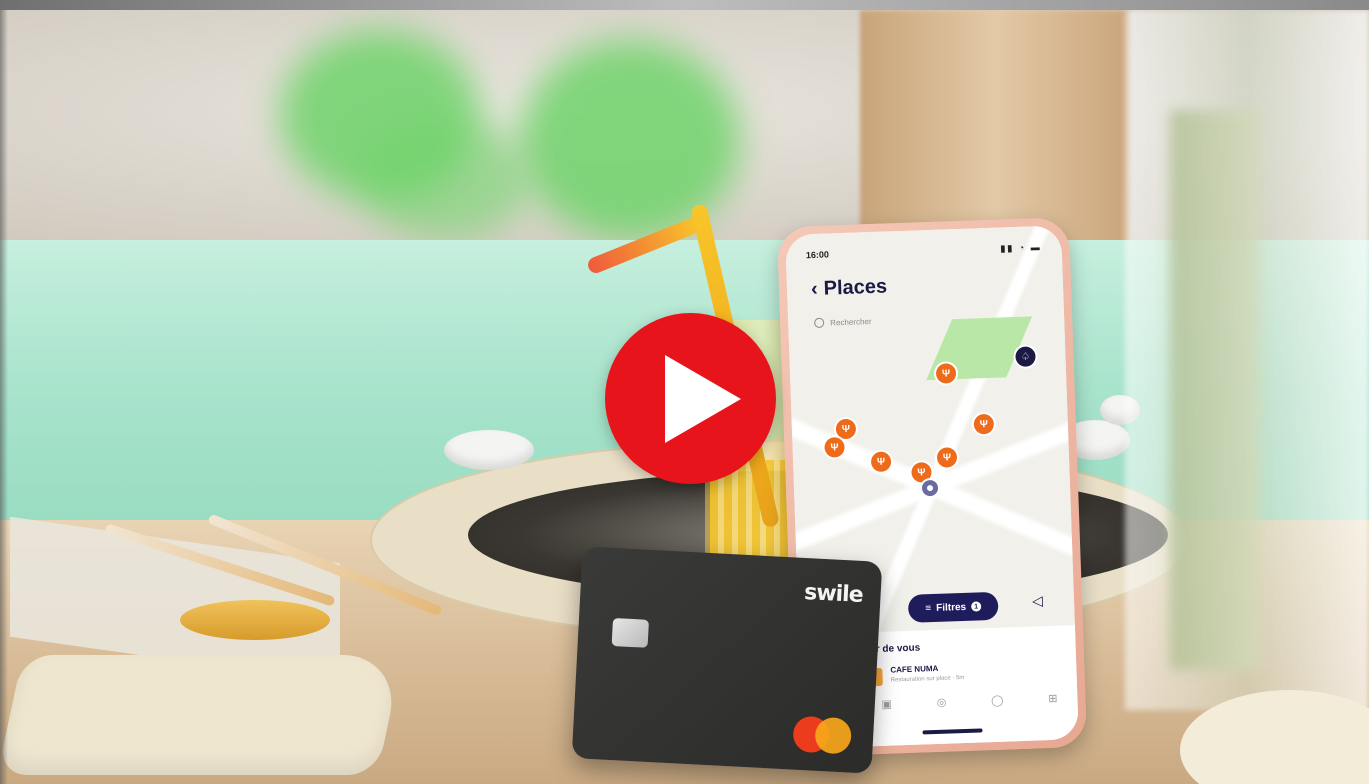  What do you see at coordinates (201, 715) in the screenshot?
I see `ceramic-tray` at bounding box center [201, 715].